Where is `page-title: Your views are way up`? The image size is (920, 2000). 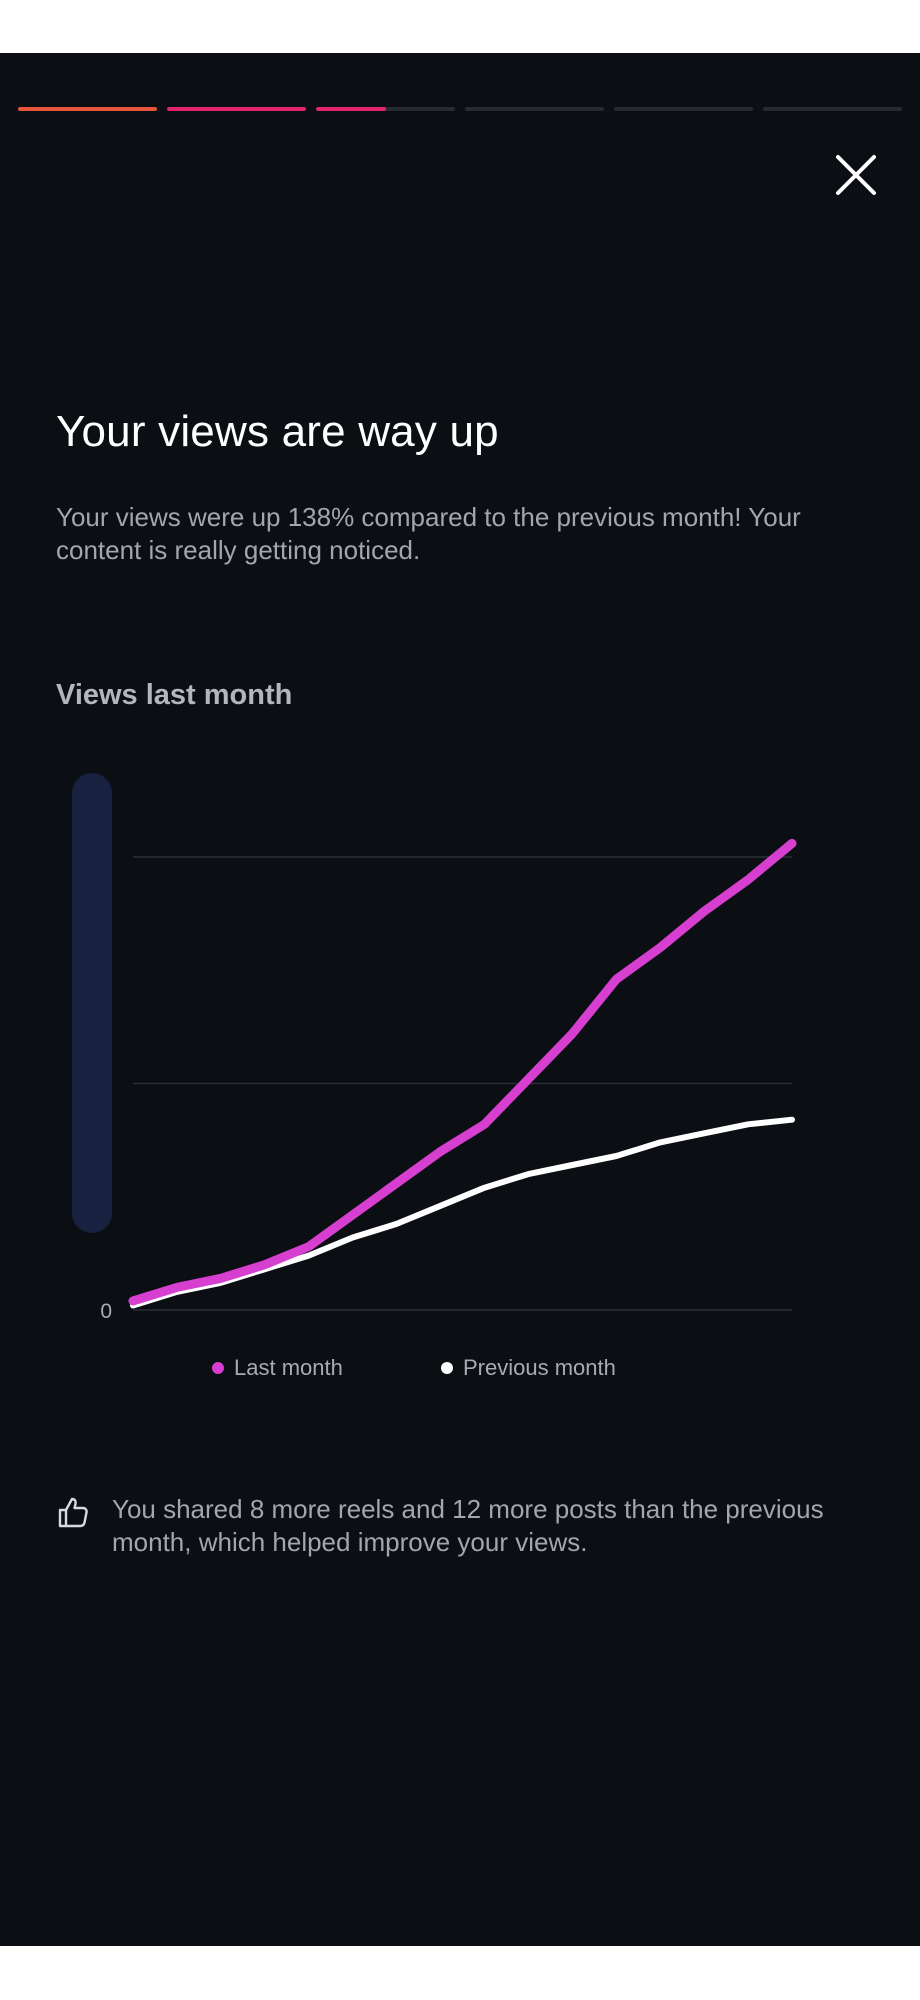
page-title: Your views are way up is located at coordinates (277, 431).